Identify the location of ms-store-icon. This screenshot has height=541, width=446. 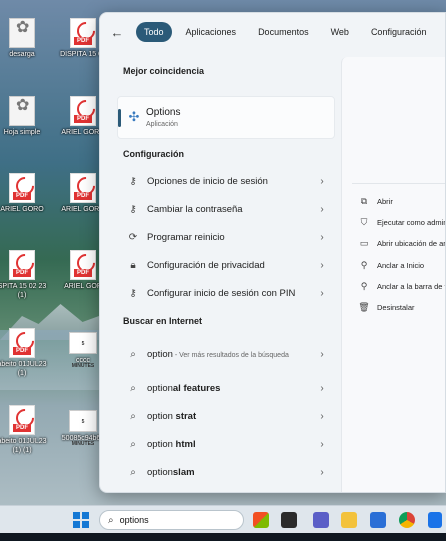
(378, 520).